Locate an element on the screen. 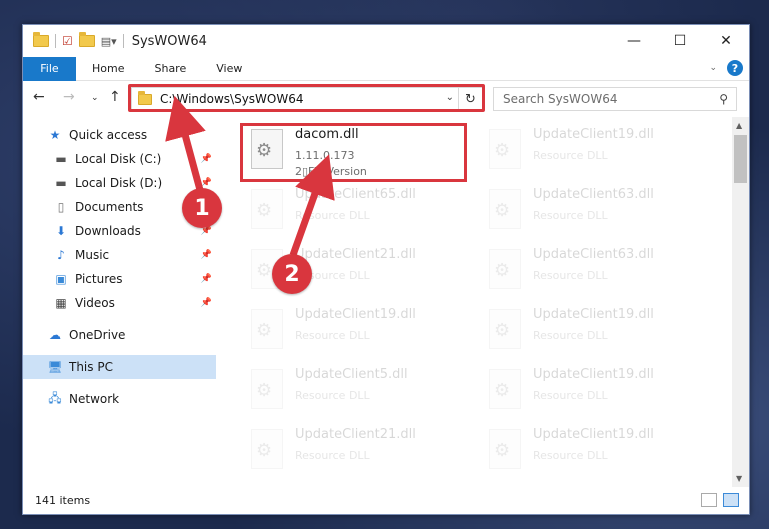  maximize-button: ☐ is located at coordinates (680, 41).